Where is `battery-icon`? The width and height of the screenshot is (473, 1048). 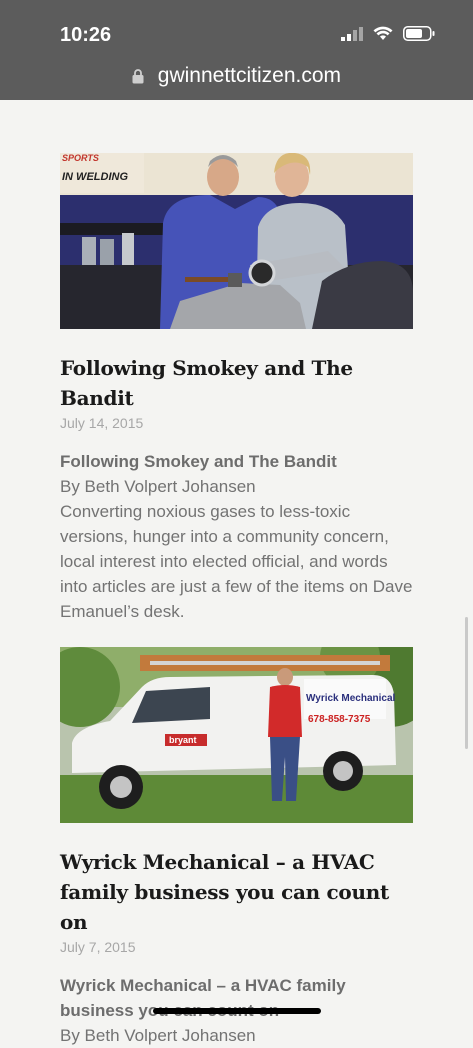 battery-icon is located at coordinates (419, 33).